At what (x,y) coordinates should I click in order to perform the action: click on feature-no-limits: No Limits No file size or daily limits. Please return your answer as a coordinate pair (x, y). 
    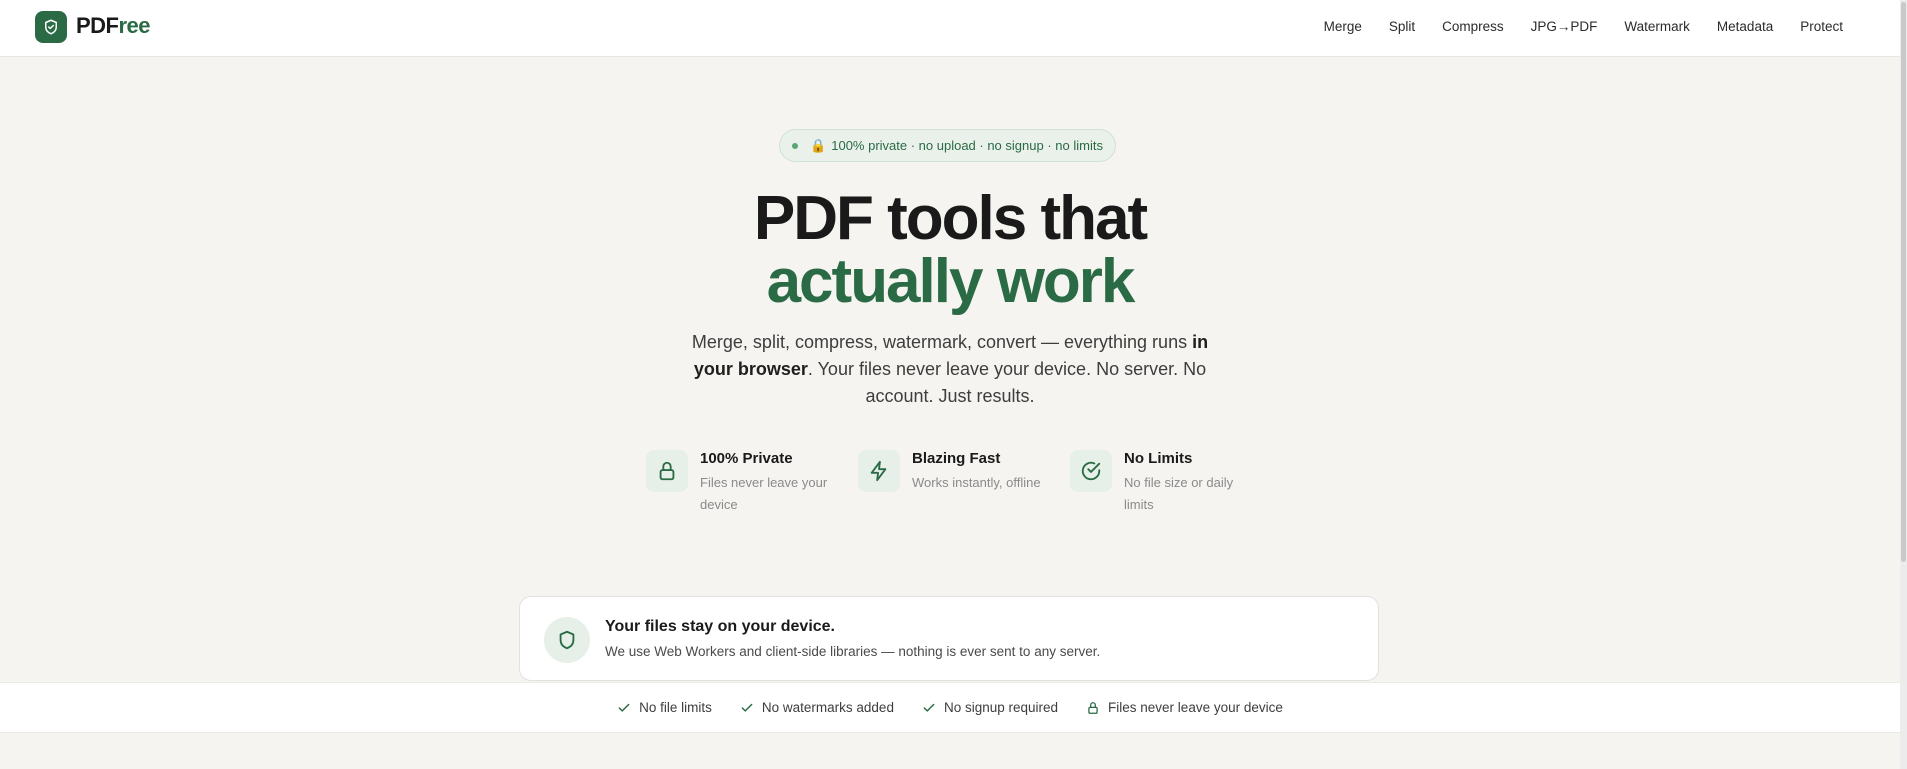
    Looking at the image, I should click on (1165, 485).